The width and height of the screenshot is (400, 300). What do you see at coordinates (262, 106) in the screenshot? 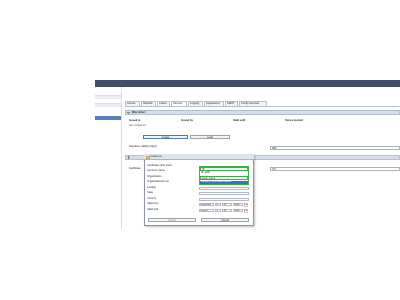
I see `tab-divider` at bounding box center [262, 106].